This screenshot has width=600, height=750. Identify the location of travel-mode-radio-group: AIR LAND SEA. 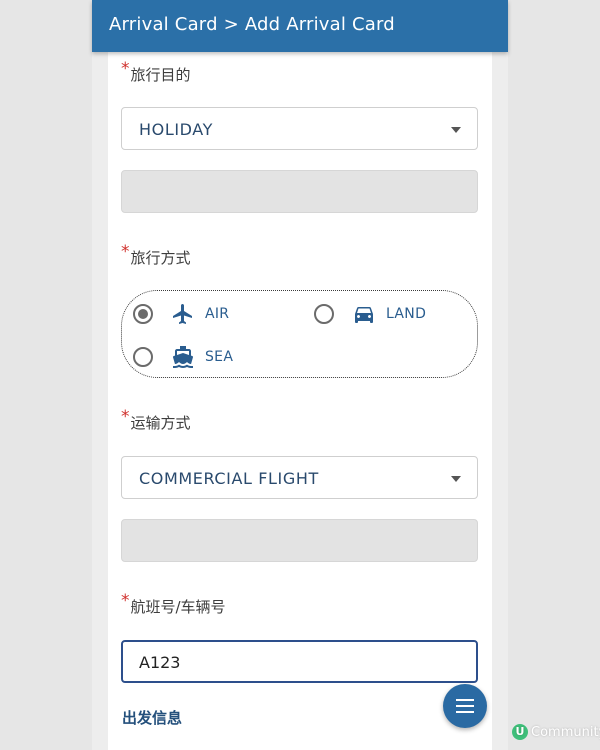
(299, 334).